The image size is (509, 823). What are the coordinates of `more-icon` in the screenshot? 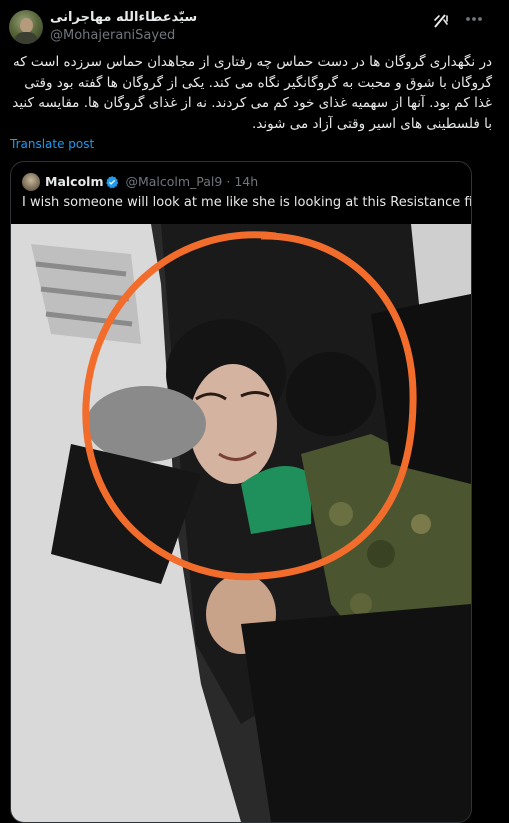 It's located at (474, 19).